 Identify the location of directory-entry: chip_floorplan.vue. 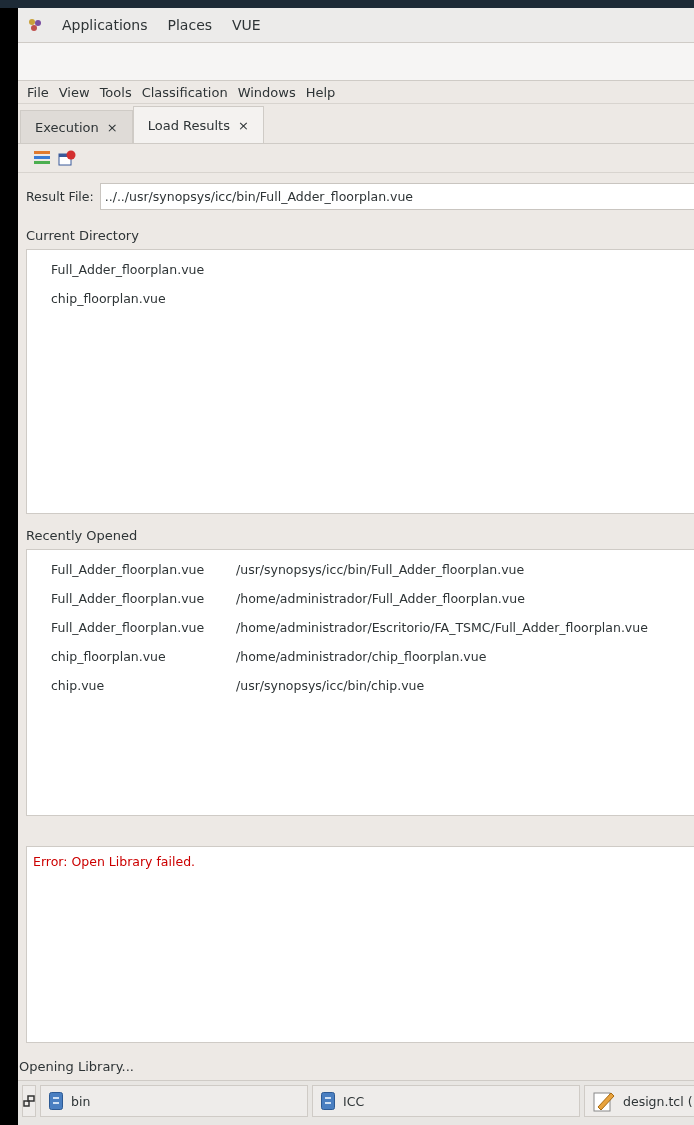
(108, 298).